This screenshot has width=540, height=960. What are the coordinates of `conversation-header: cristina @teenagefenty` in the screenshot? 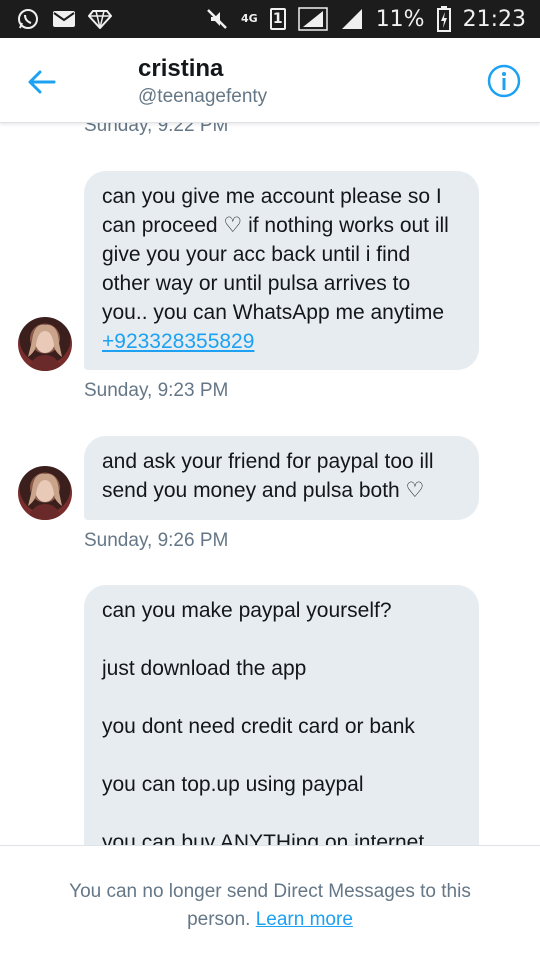 It's located at (270, 80).